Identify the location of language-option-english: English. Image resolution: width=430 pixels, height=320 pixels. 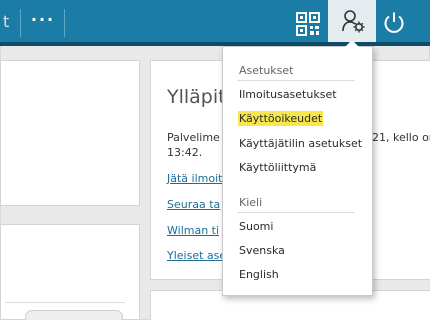
(259, 274).